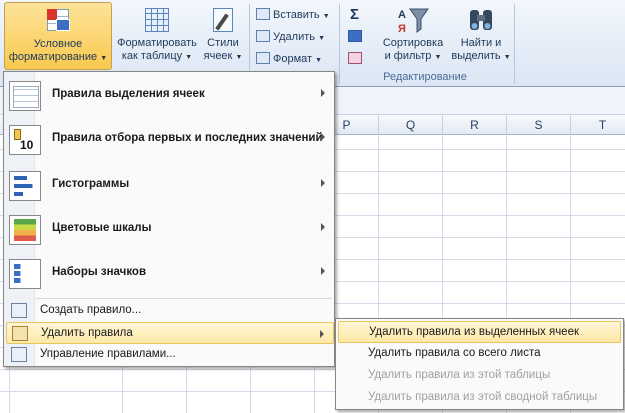  What do you see at coordinates (413, 43) in the screenshot?
I see `sort-filter-label-1: Сортировка` at bounding box center [413, 43].